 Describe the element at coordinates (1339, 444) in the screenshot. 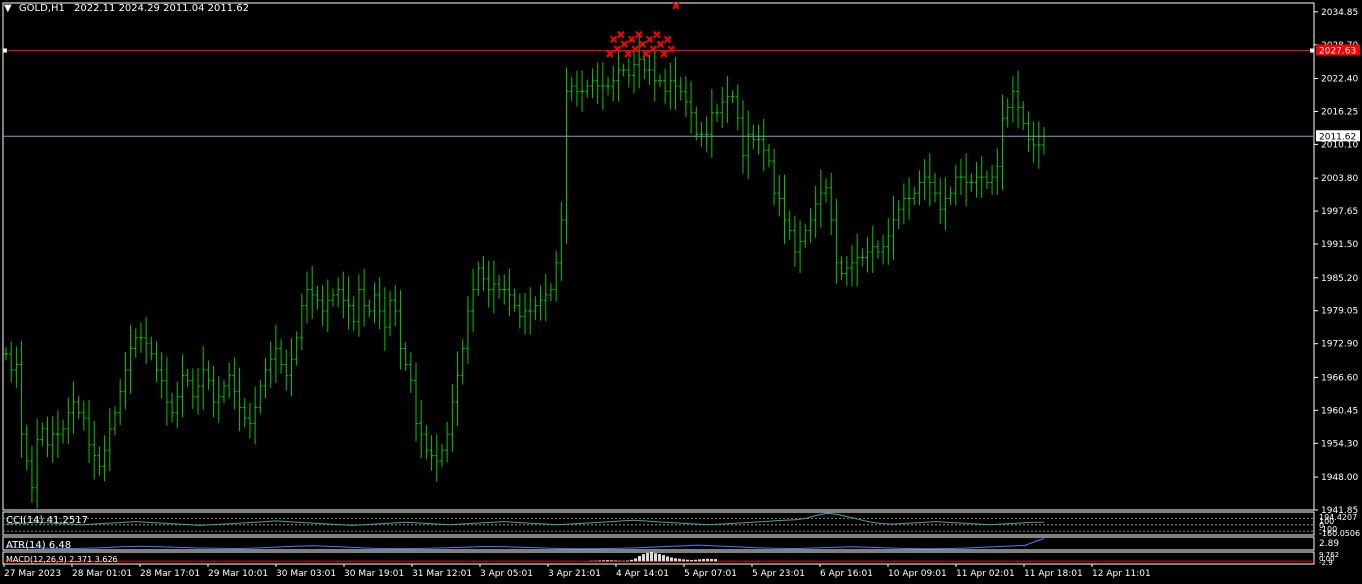

I see `y-tick-label: 1954.30` at that location.